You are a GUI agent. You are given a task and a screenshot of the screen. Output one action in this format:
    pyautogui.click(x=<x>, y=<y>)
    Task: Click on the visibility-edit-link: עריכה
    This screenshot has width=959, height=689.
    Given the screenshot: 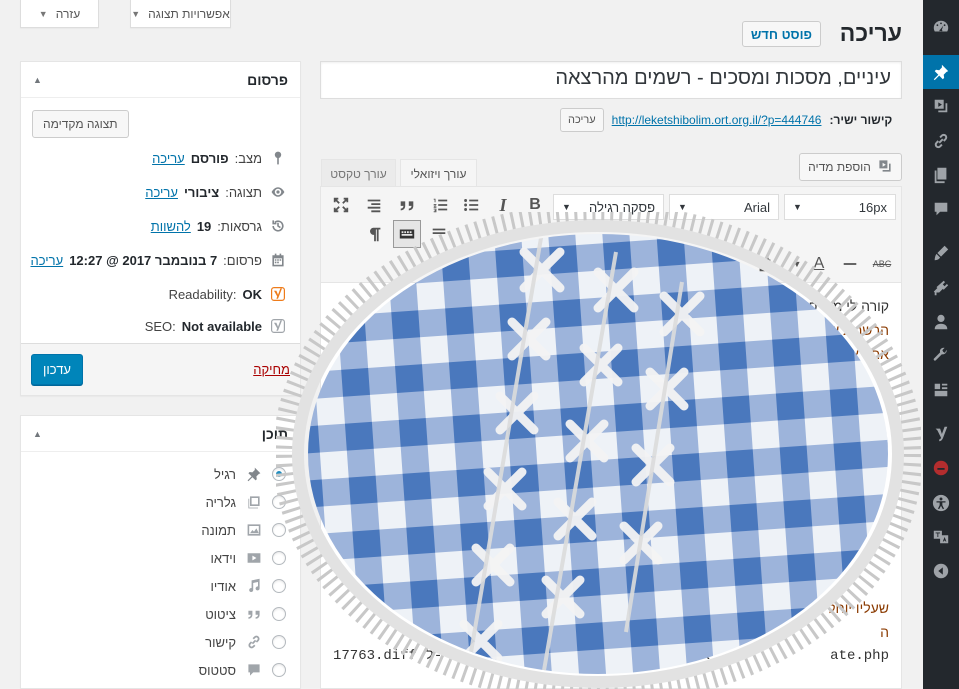 What is the action you would take?
    pyautogui.click(x=161, y=192)
    